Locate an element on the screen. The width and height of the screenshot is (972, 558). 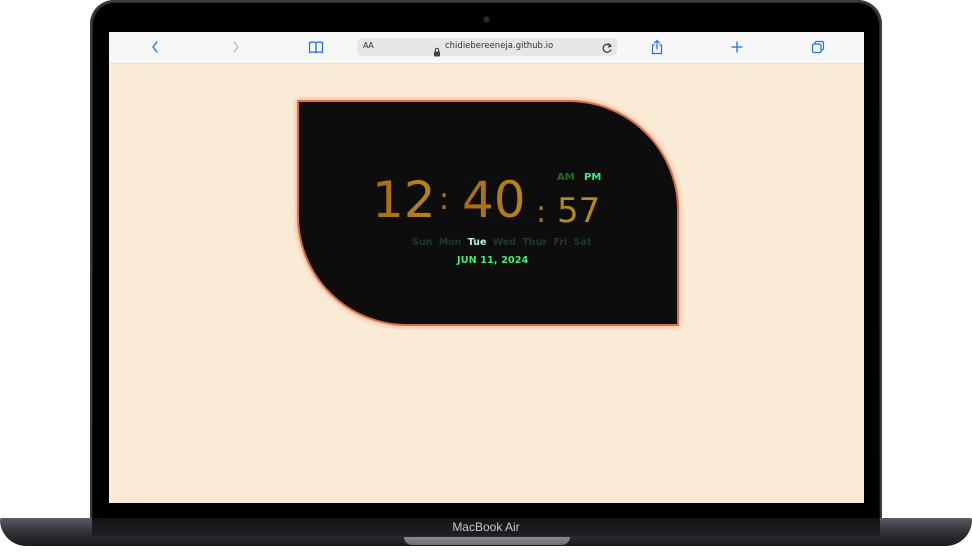
browser-toolbar: AA chidiebereeneja.github.io is located at coordinates (486, 48).